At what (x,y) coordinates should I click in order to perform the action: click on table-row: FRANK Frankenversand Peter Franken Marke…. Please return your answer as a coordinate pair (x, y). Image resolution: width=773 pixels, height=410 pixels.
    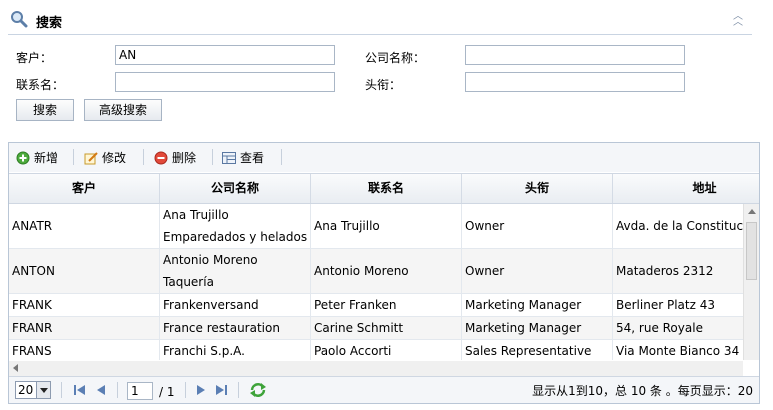
    Looking at the image, I should click on (376, 305).